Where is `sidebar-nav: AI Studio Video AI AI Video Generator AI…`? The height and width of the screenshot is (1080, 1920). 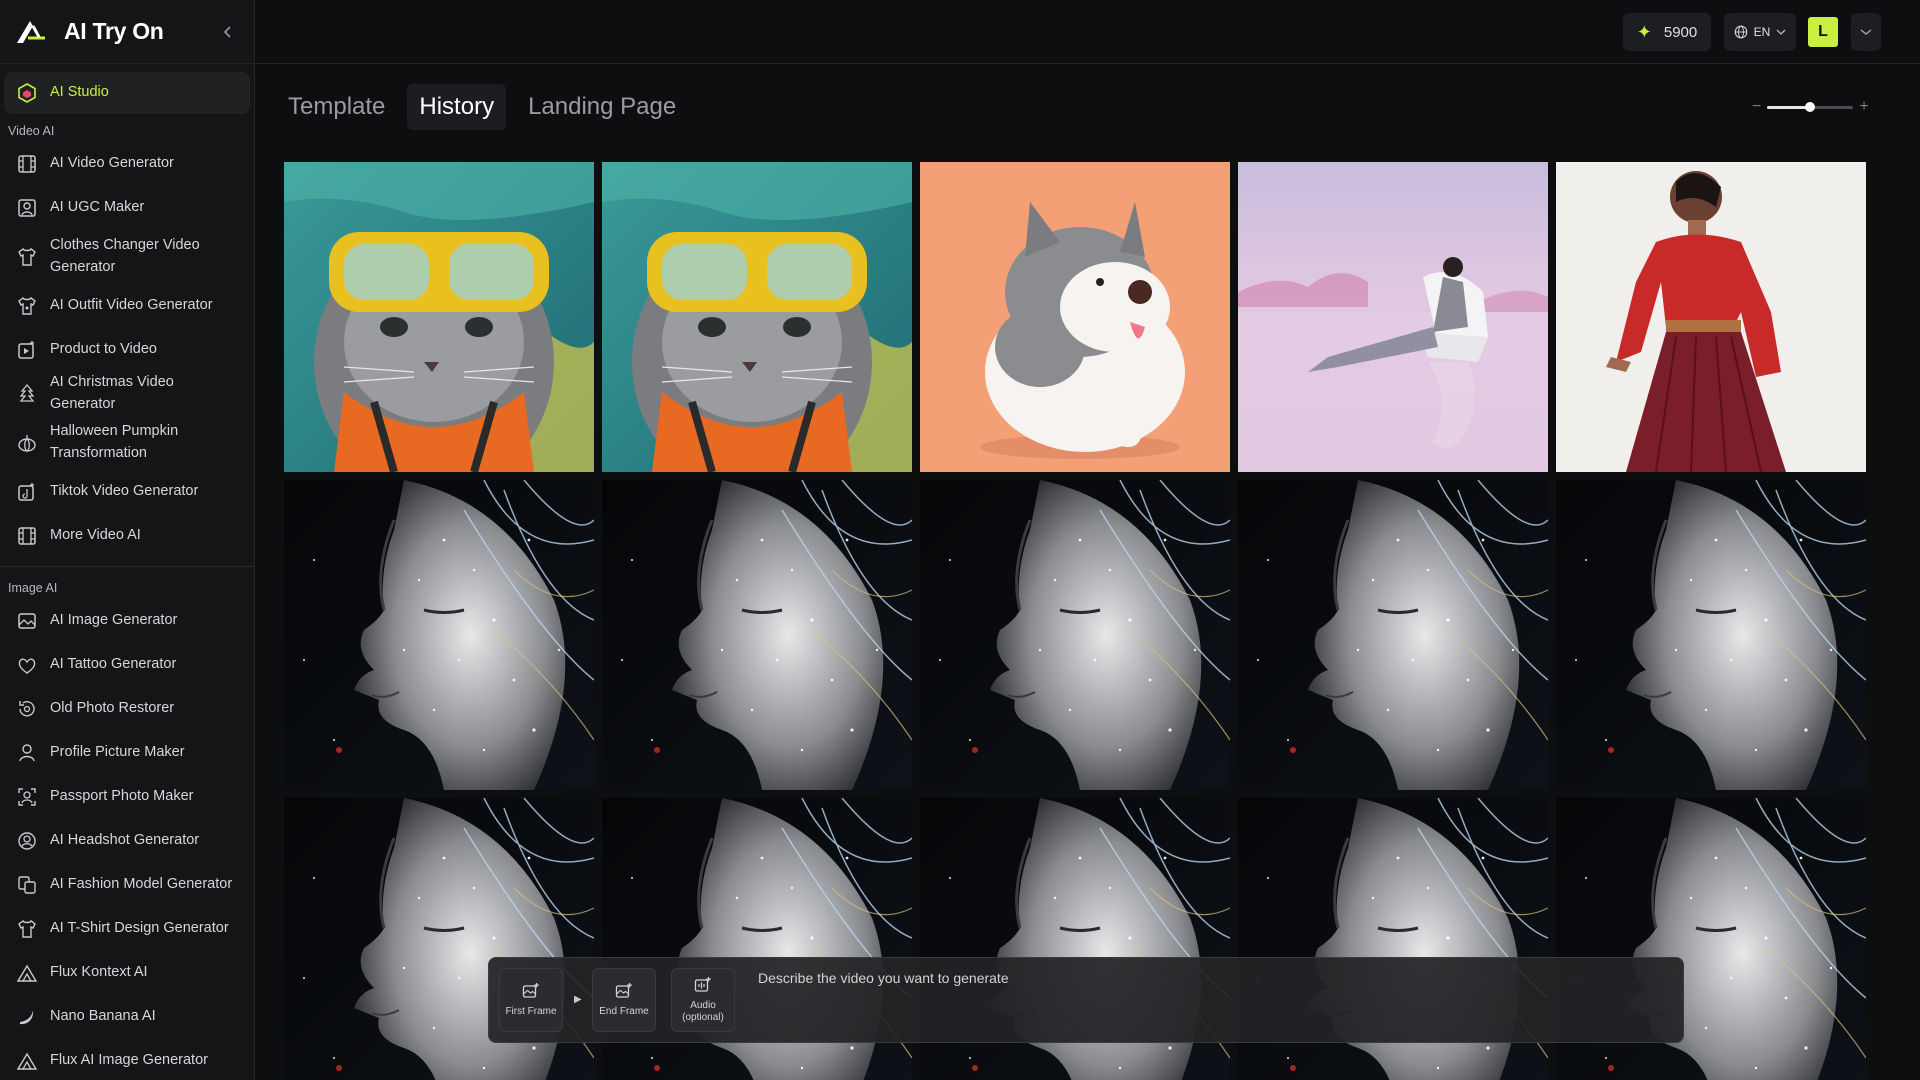 sidebar-nav: AI Studio Video AI AI Video Generator AI… is located at coordinates (127, 572).